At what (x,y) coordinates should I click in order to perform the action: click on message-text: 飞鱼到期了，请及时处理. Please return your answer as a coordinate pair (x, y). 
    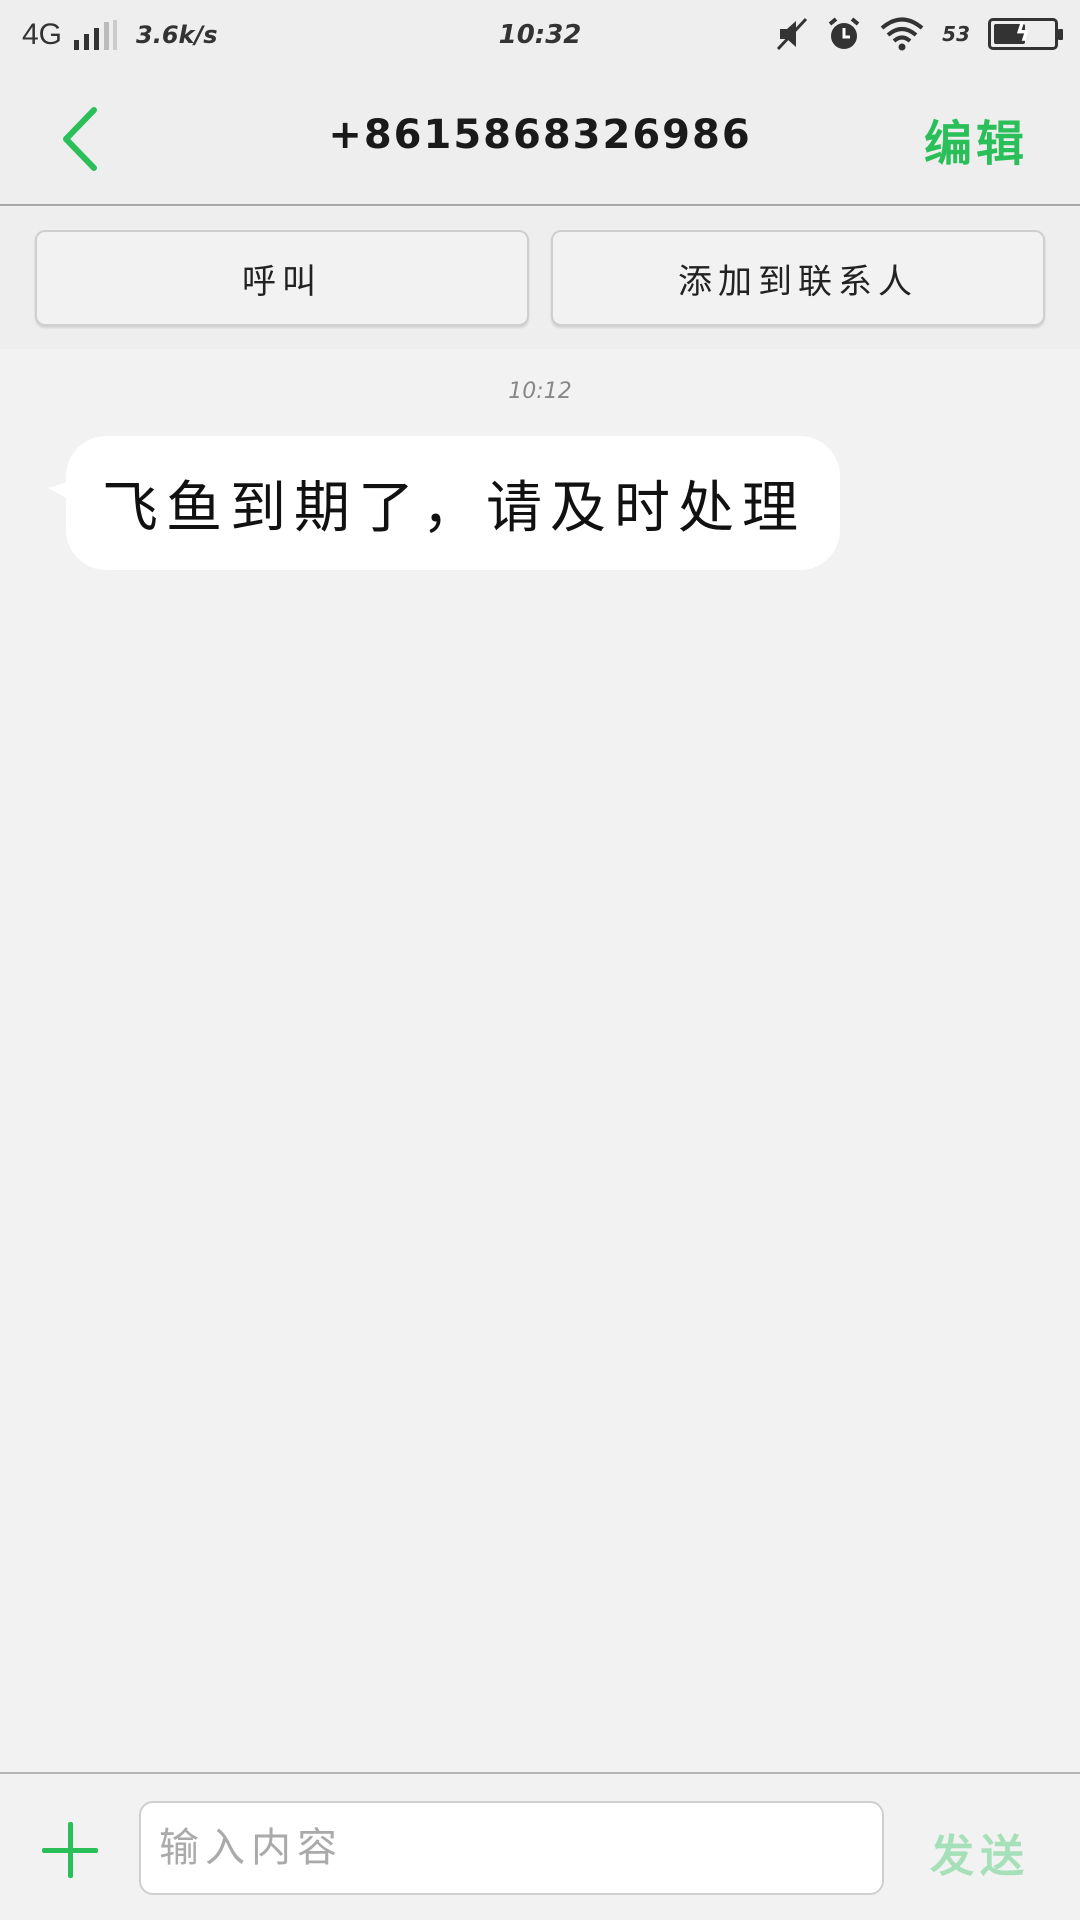
    Looking at the image, I should click on (454, 508).